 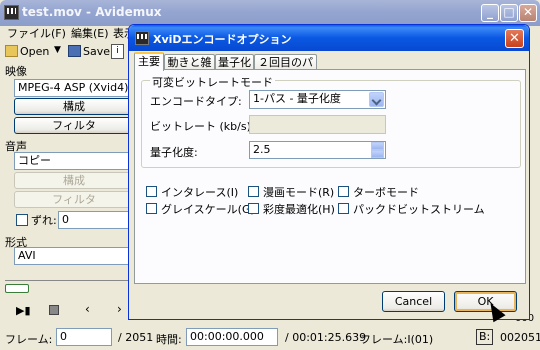 I want to click on grayscale-label: グレイスケール(G), so click(x=208, y=209).